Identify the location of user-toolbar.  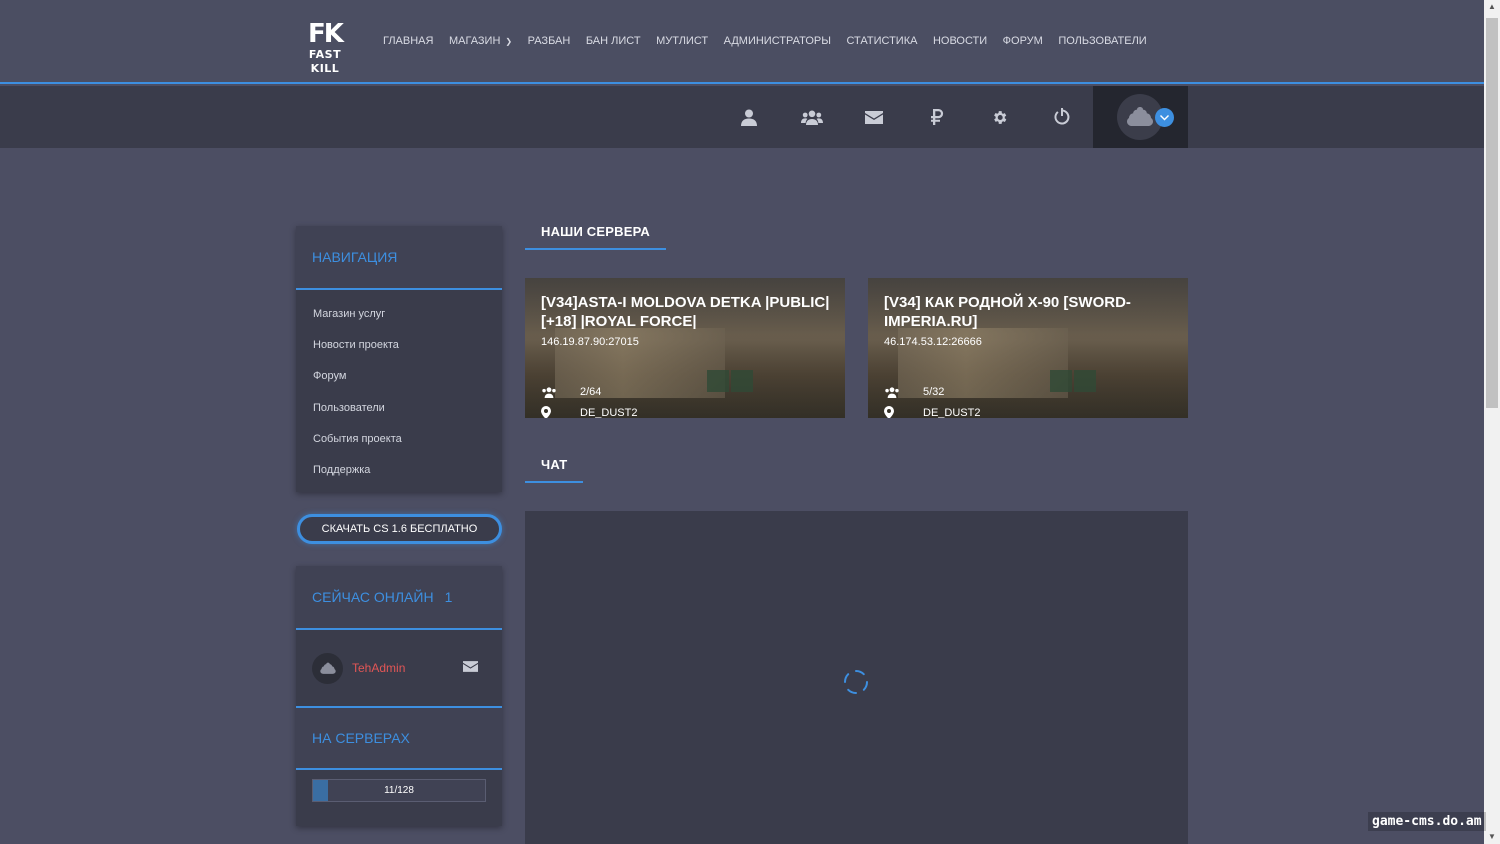
(742, 117).